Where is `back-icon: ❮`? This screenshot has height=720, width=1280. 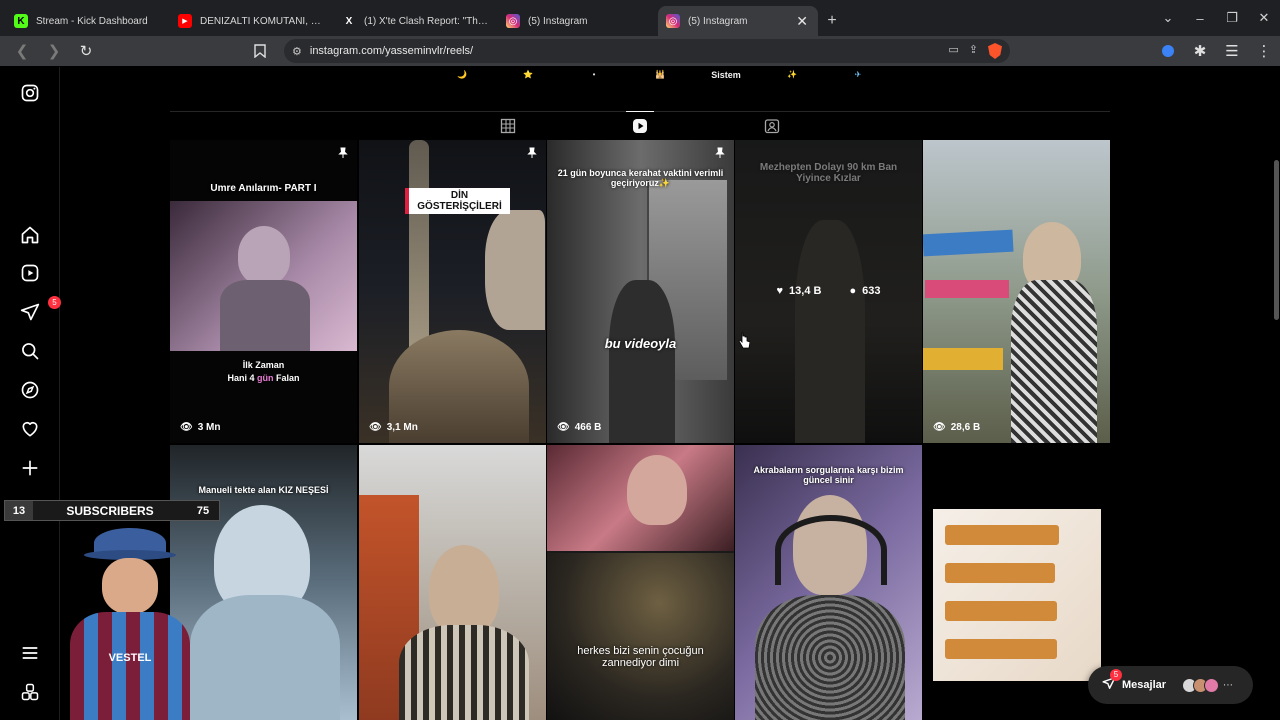 back-icon: ❮ is located at coordinates (22, 51).